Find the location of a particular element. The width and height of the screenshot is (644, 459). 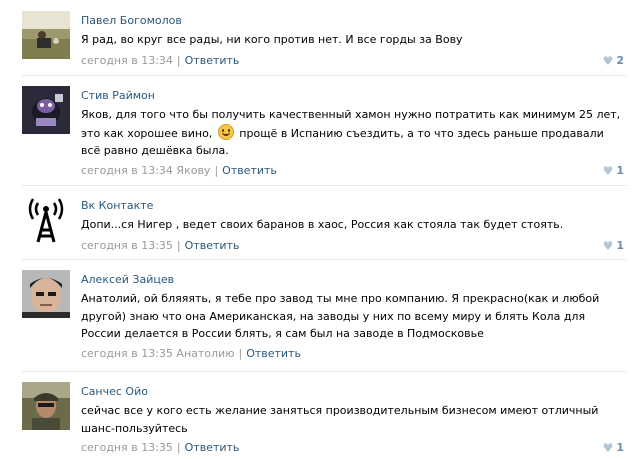

comment-meta: сегодня в 13:35 Анатолию | Ответить is located at coordinates (191, 353).